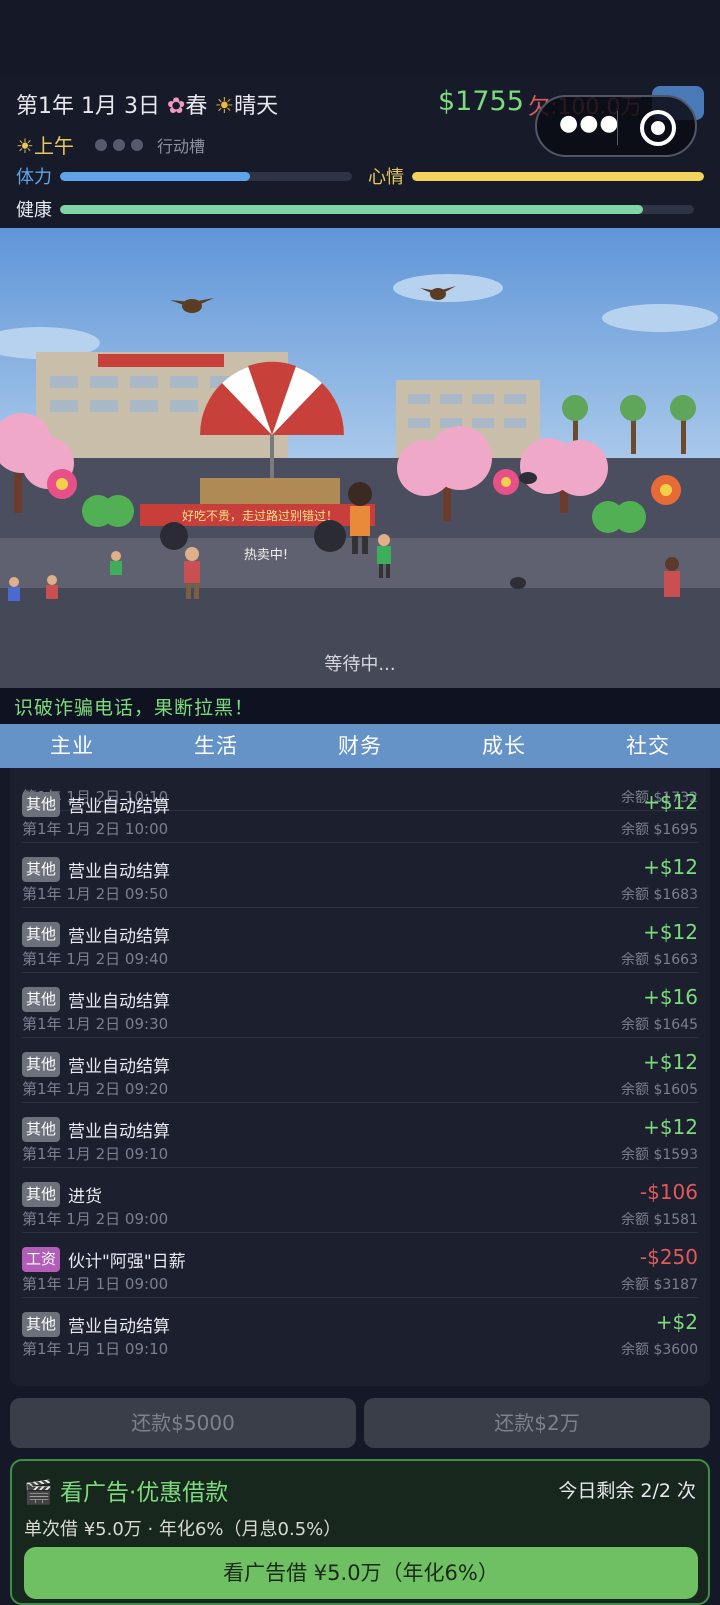  I want to click on transaction-balance: 余额 $1605, so click(659, 1090).